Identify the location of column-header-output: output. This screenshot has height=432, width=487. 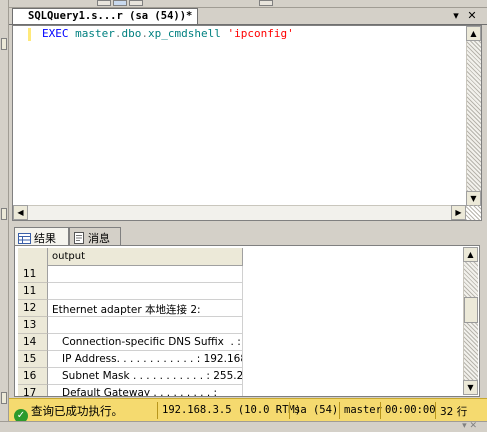
(146, 257).